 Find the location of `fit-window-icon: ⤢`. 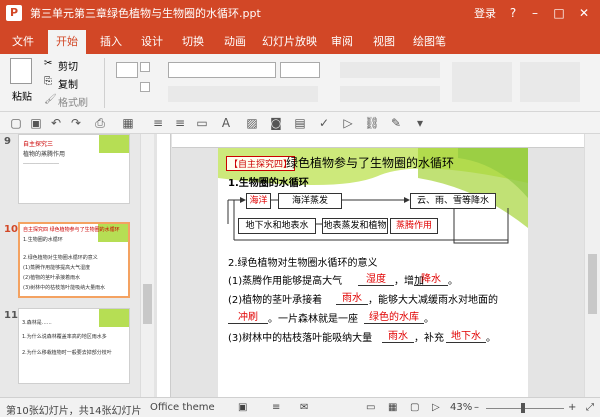

fit-window-icon: ⤢ is located at coordinates (590, 407).